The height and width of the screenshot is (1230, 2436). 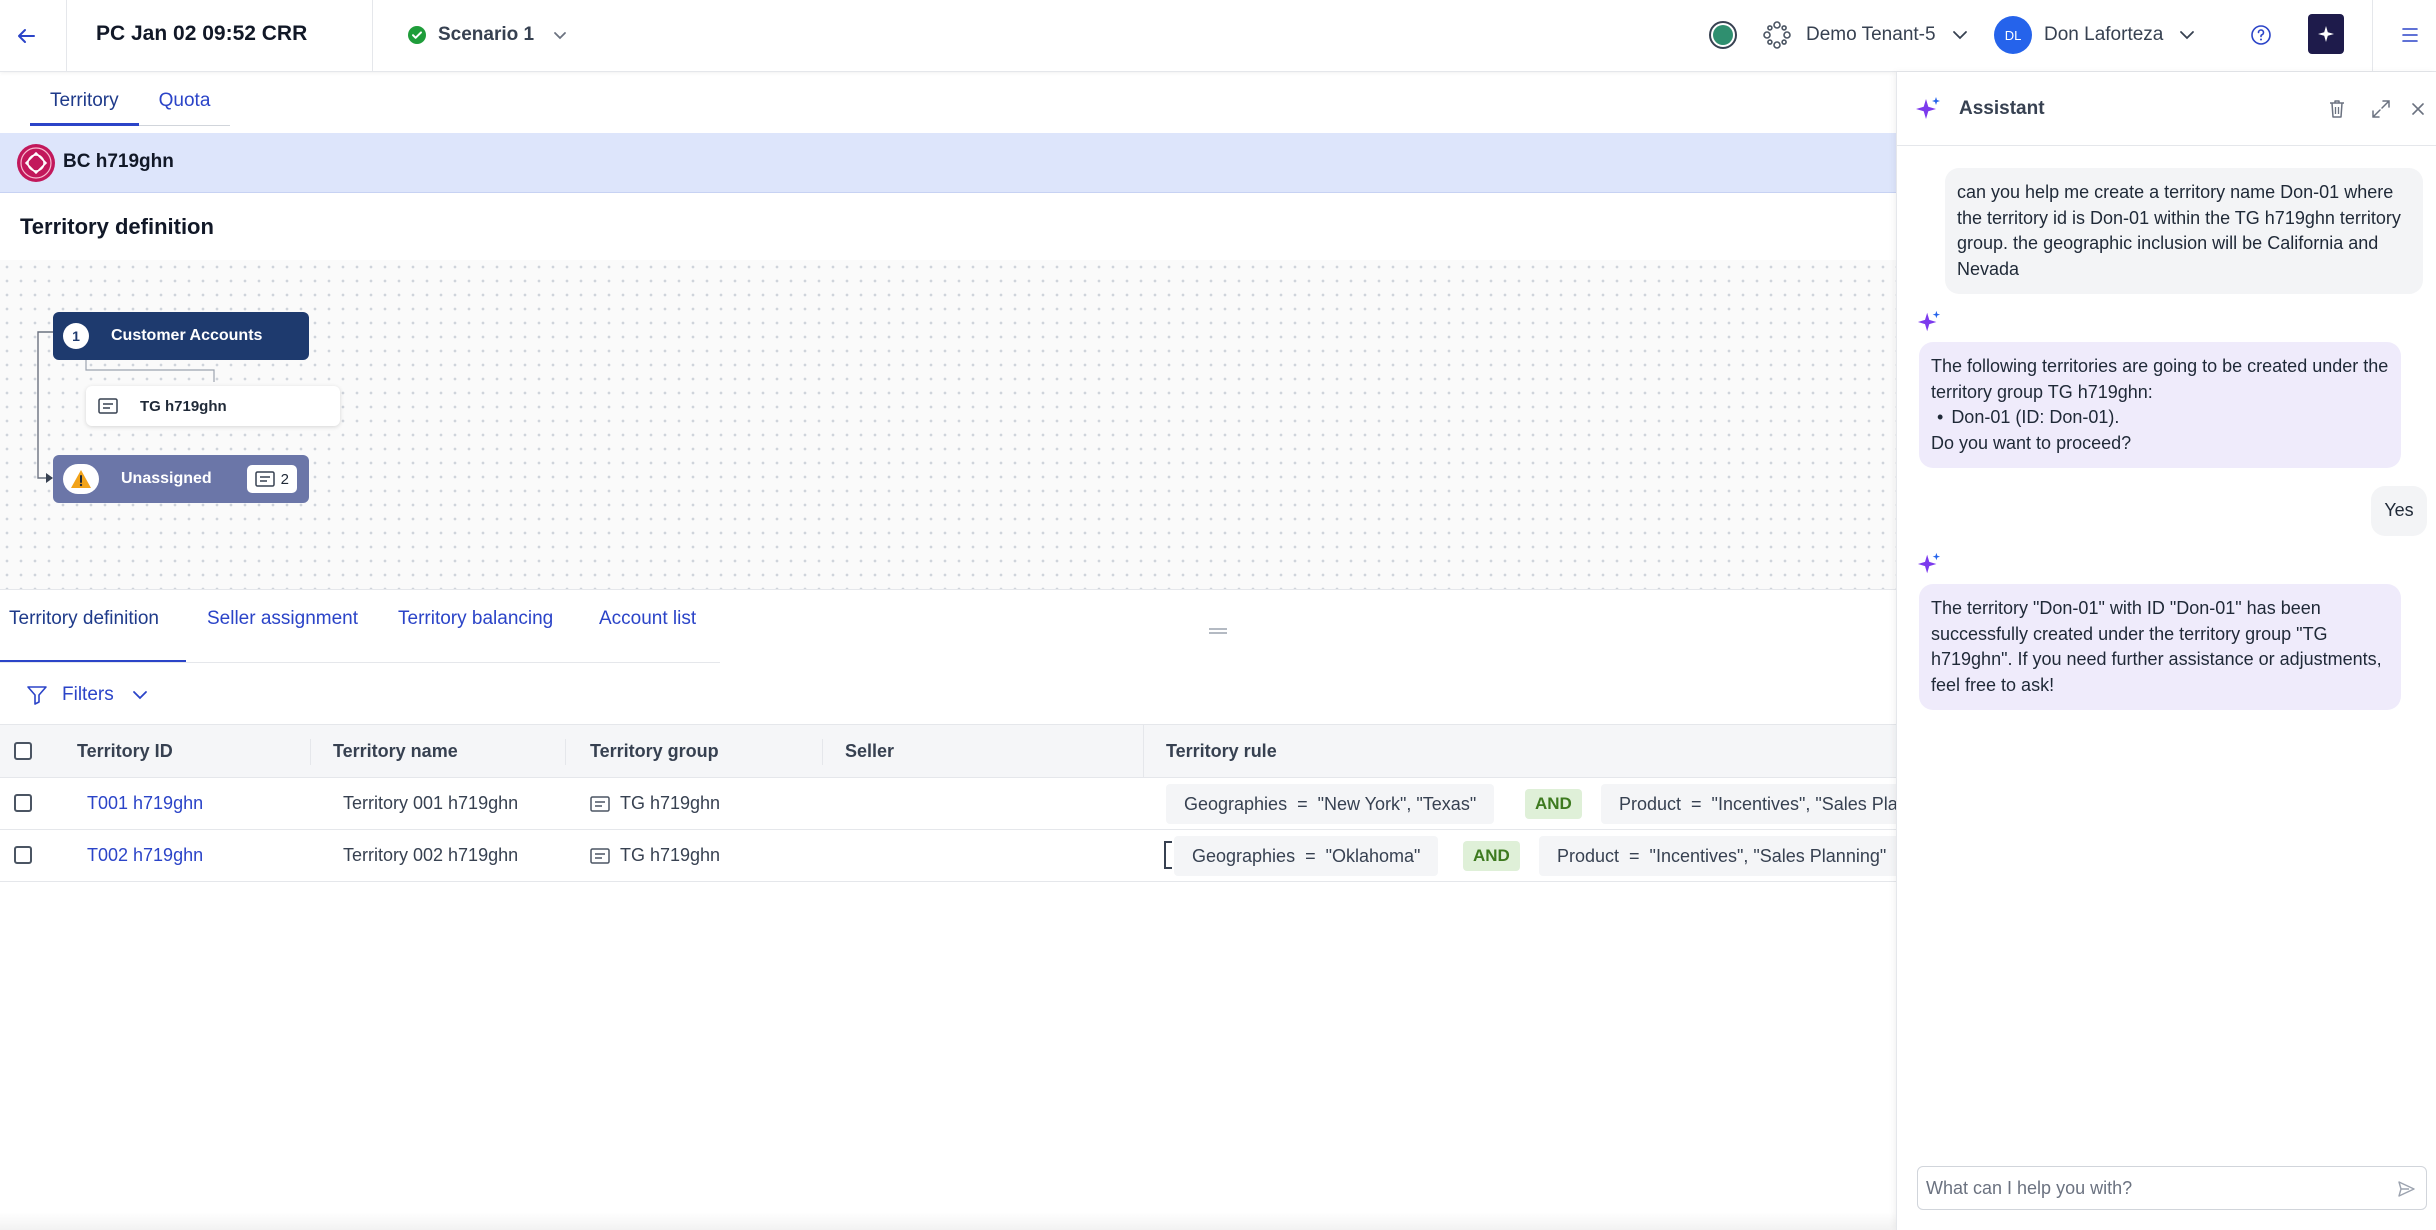 I want to click on node-number: 1, so click(x=76, y=336).